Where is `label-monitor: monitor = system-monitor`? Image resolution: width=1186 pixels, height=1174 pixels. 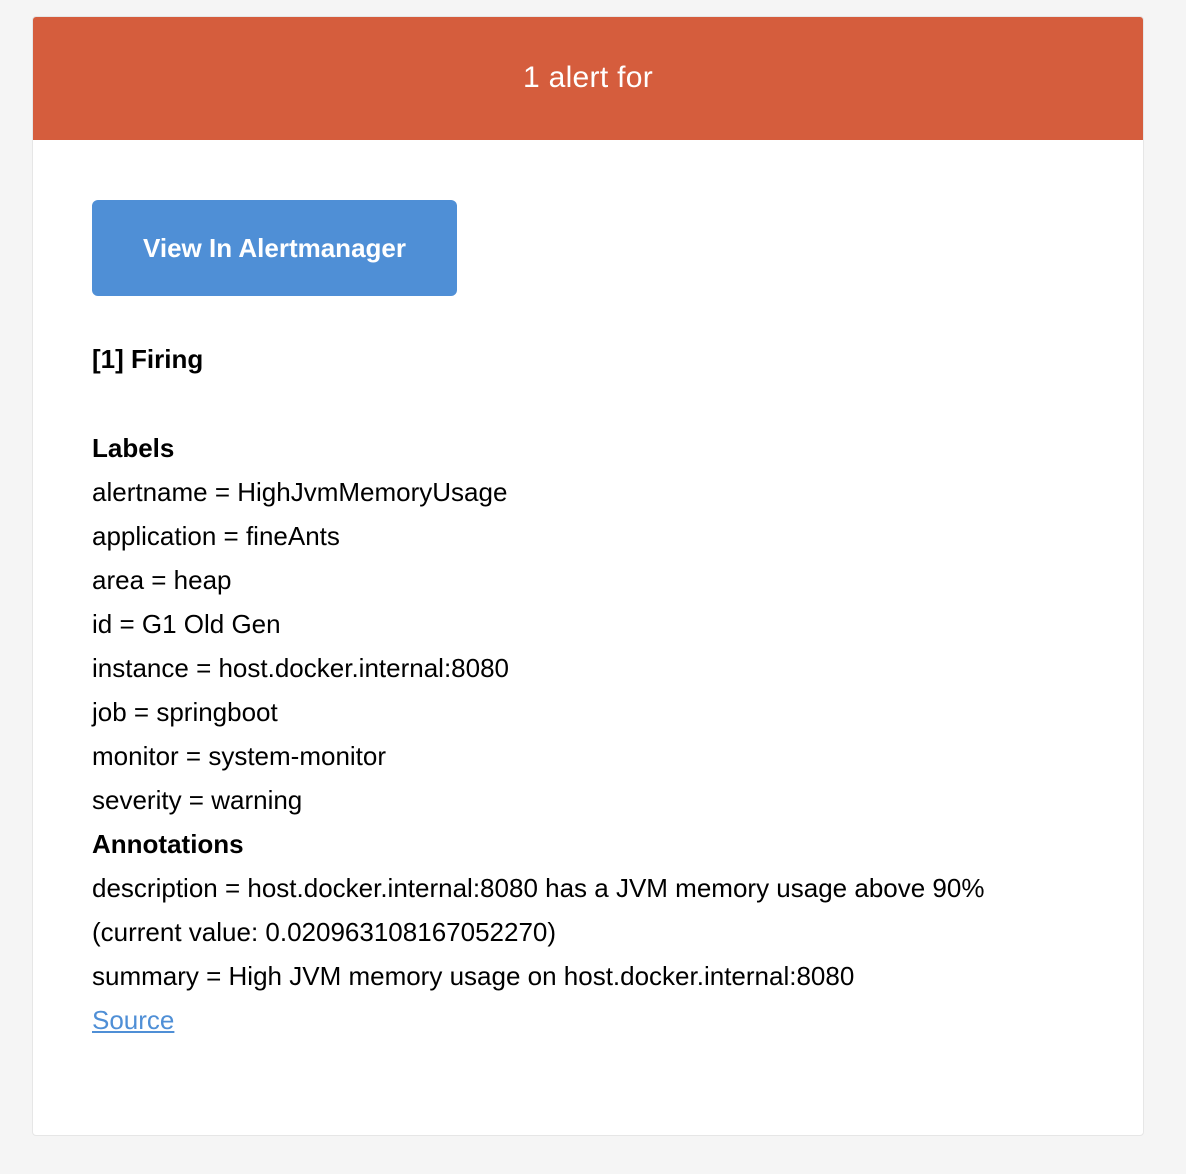
label-monitor: monitor = system-monitor is located at coordinates (239, 756).